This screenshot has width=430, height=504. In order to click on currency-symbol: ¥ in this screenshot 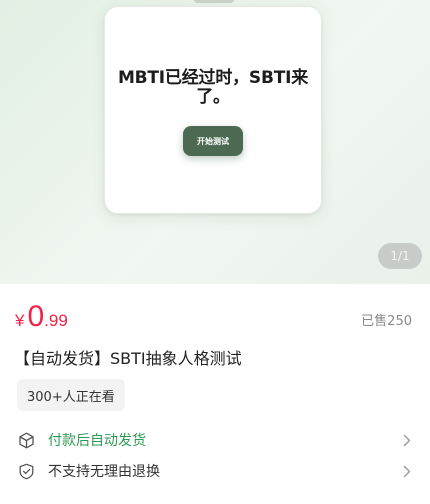, I will do `click(20, 320)`.